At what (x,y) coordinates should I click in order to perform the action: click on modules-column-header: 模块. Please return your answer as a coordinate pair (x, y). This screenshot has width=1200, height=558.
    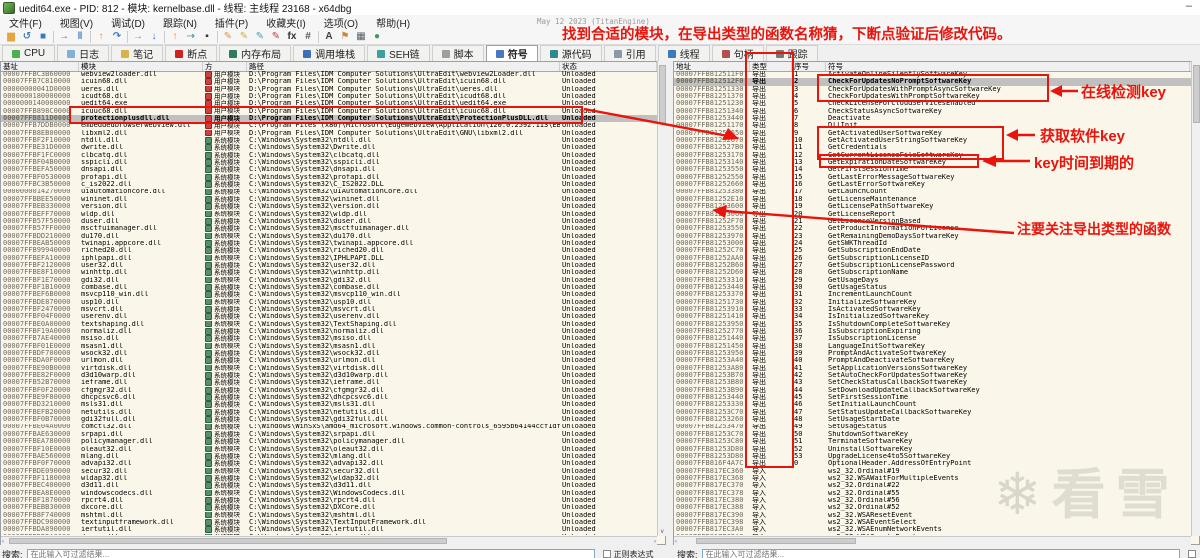
    Looking at the image, I should click on (141, 66).